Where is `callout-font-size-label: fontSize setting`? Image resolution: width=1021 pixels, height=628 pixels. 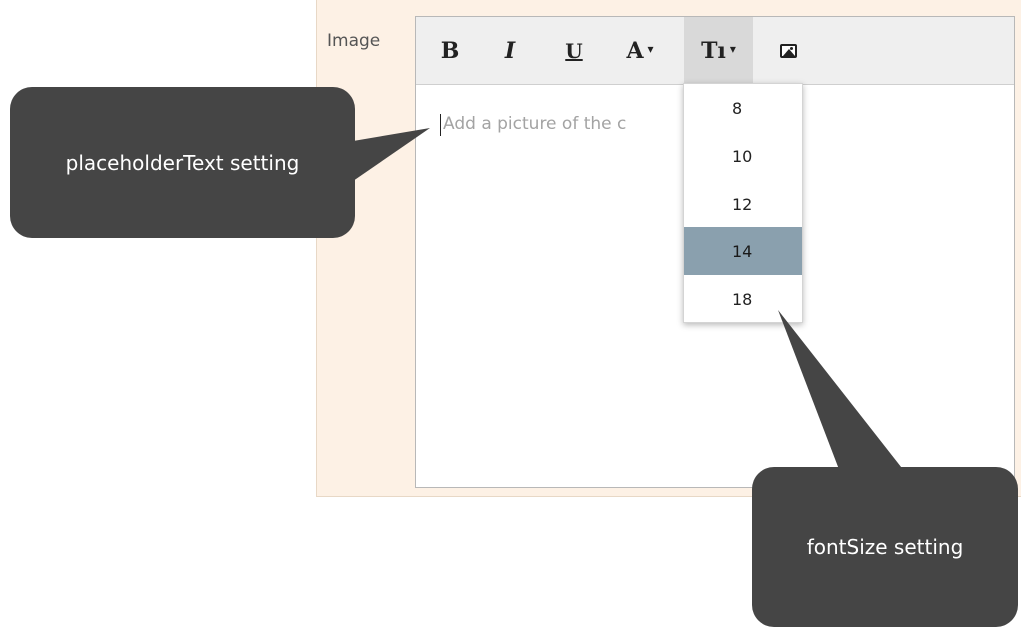 callout-font-size-label: fontSize setting is located at coordinates (885, 547).